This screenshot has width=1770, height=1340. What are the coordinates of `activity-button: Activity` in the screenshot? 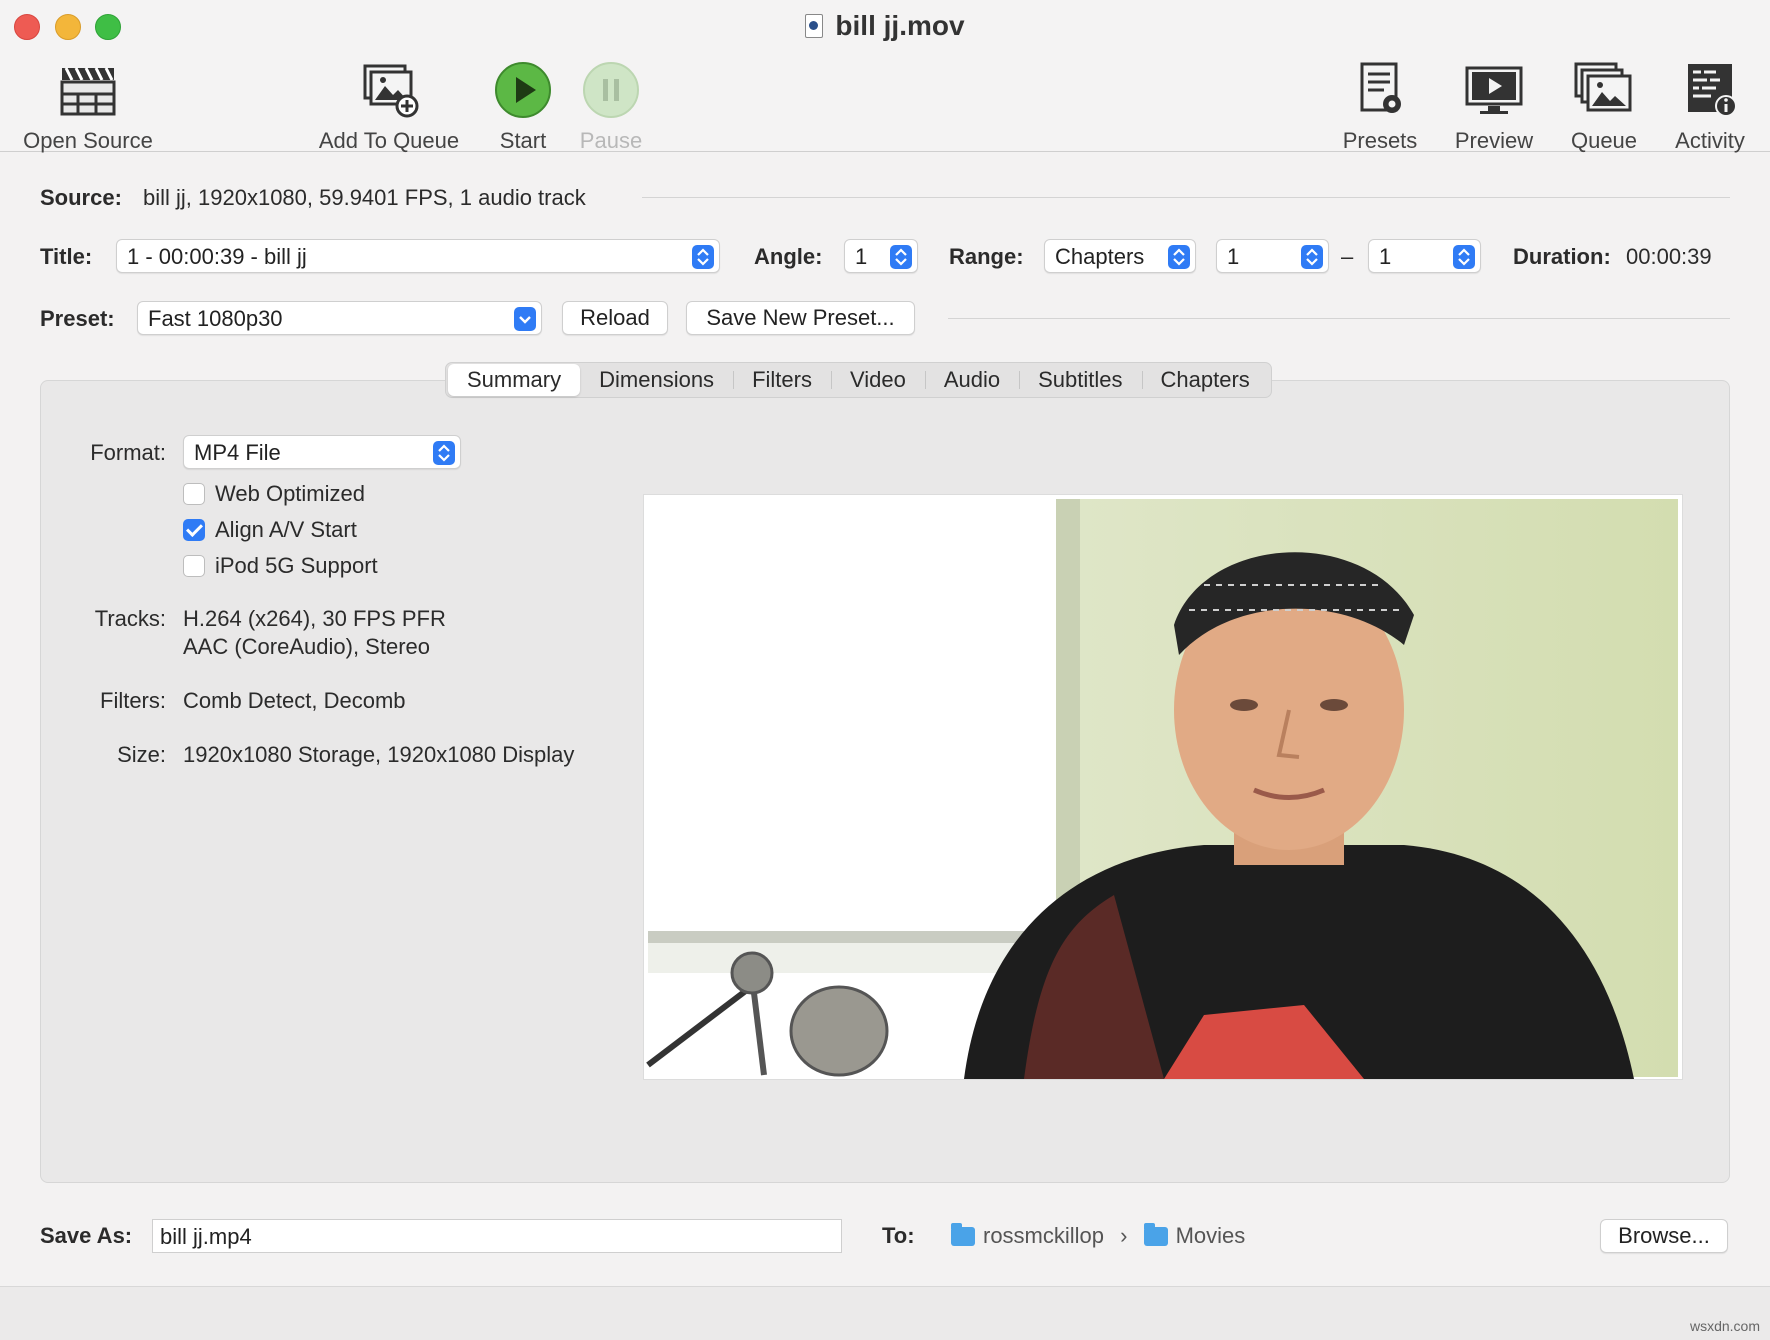 It's located at (1710, 106).